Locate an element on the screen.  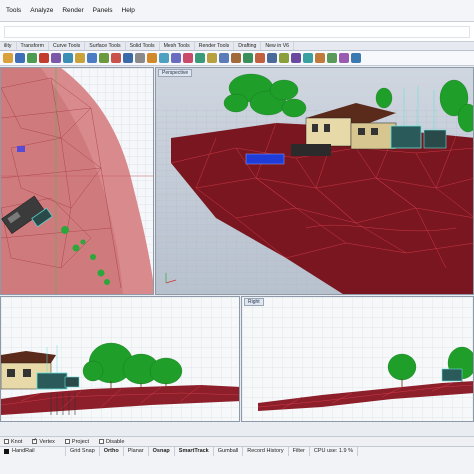
viewport-front is located at coordinates (120, 359).